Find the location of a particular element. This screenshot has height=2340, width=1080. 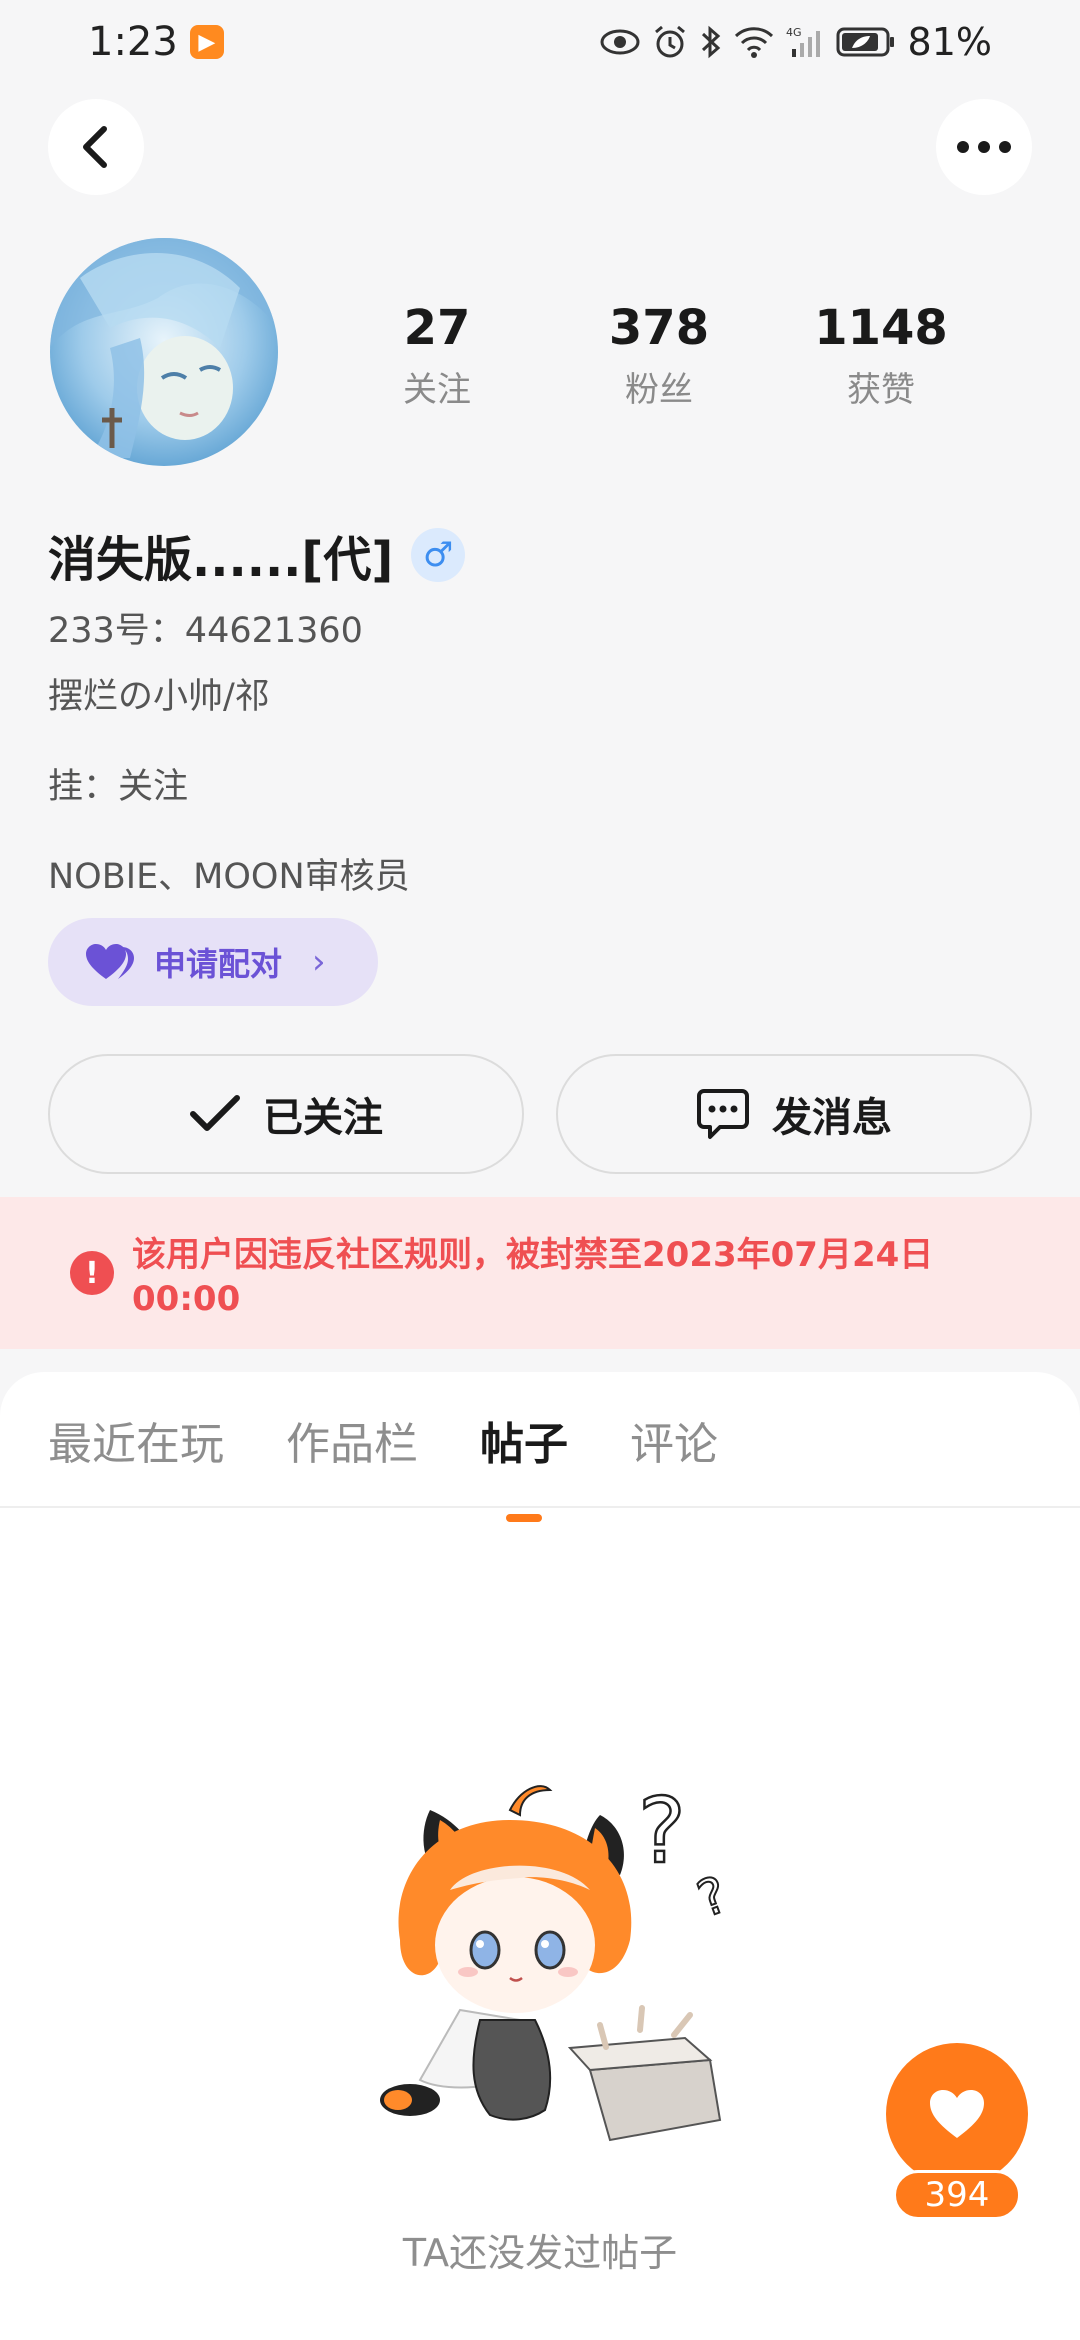

empty-state-illustration: ? ? is located at coordinates (560, 1960).